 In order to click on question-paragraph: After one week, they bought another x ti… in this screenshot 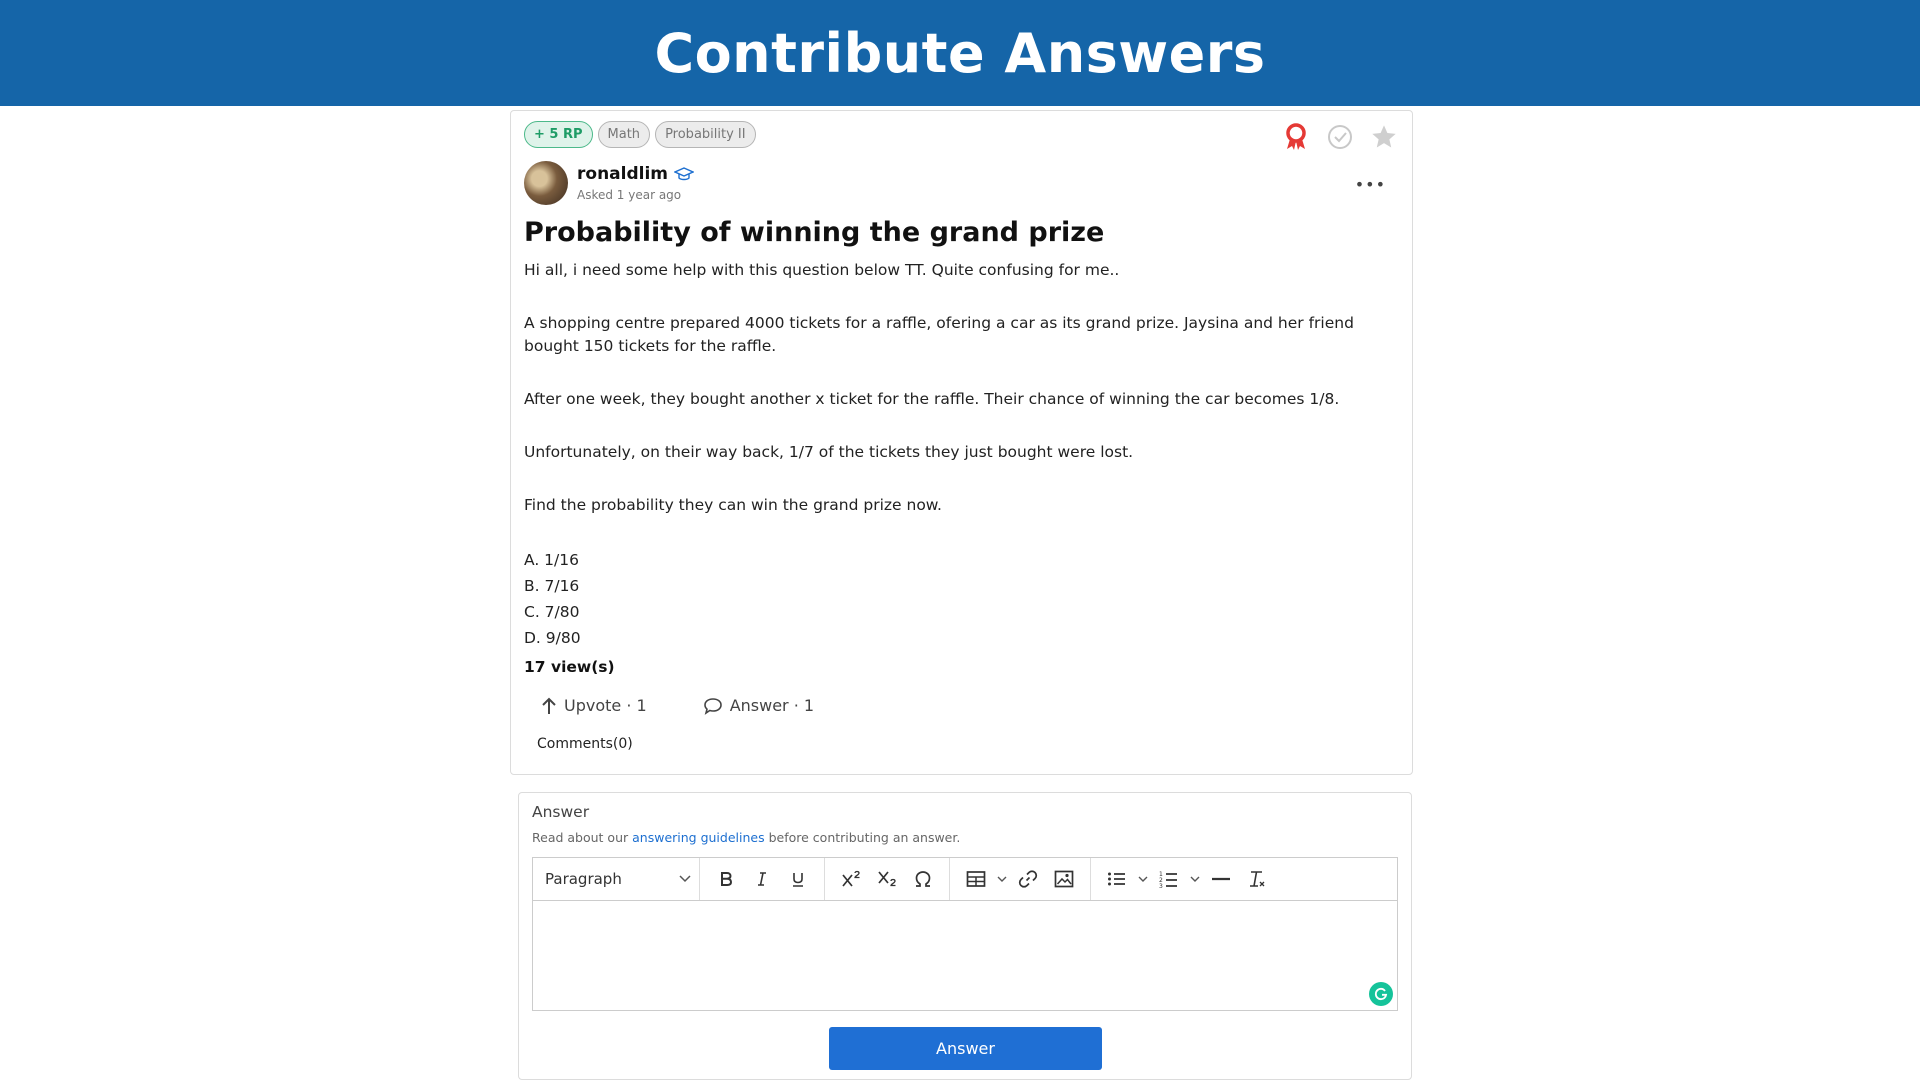, I will do `click(932, 399)`.